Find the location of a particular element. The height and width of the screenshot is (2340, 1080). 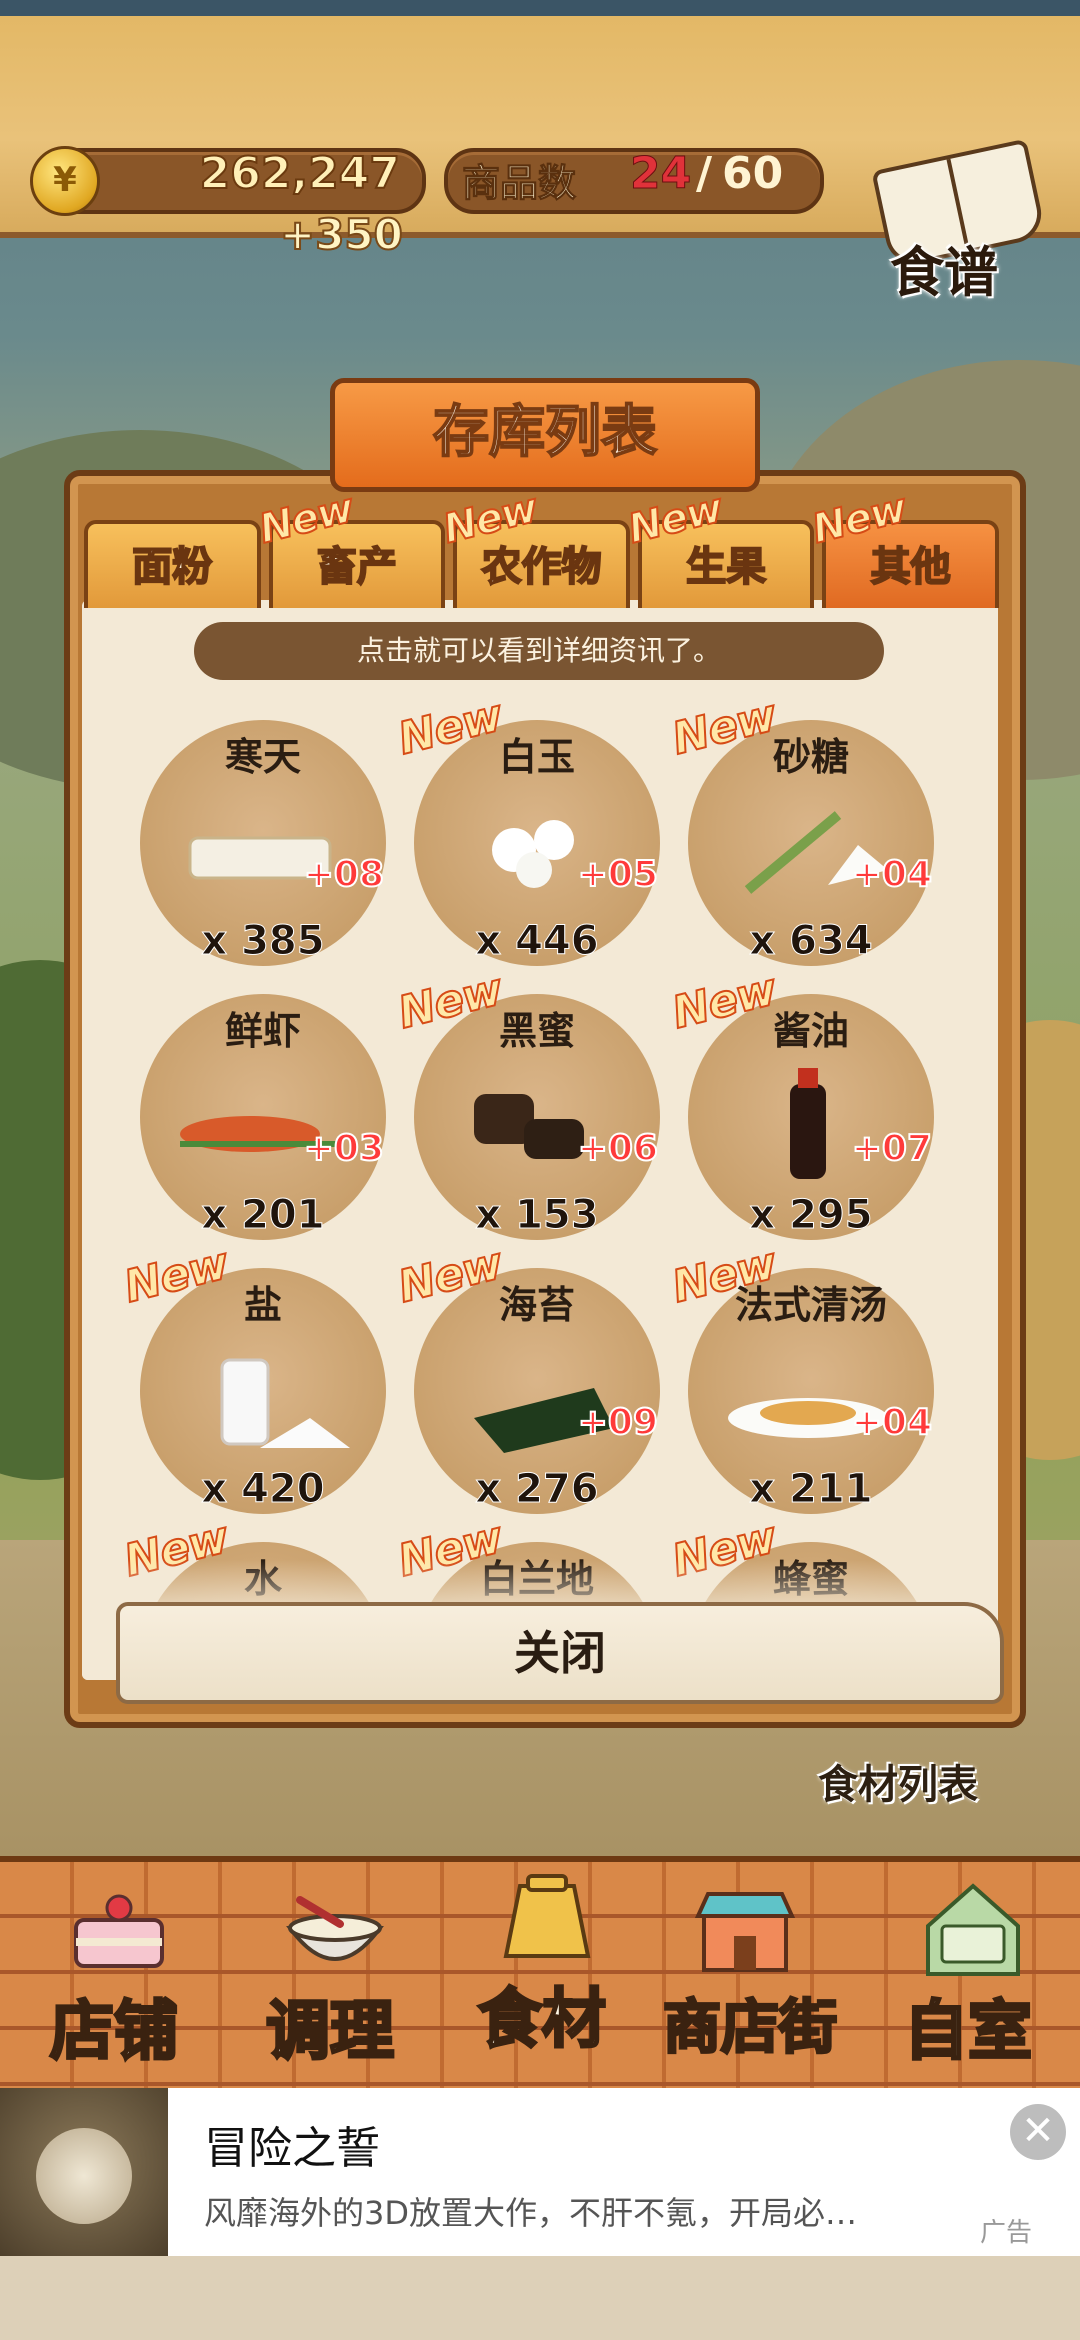

ingredient-count: x 385 is located at coordinates (263, 941).